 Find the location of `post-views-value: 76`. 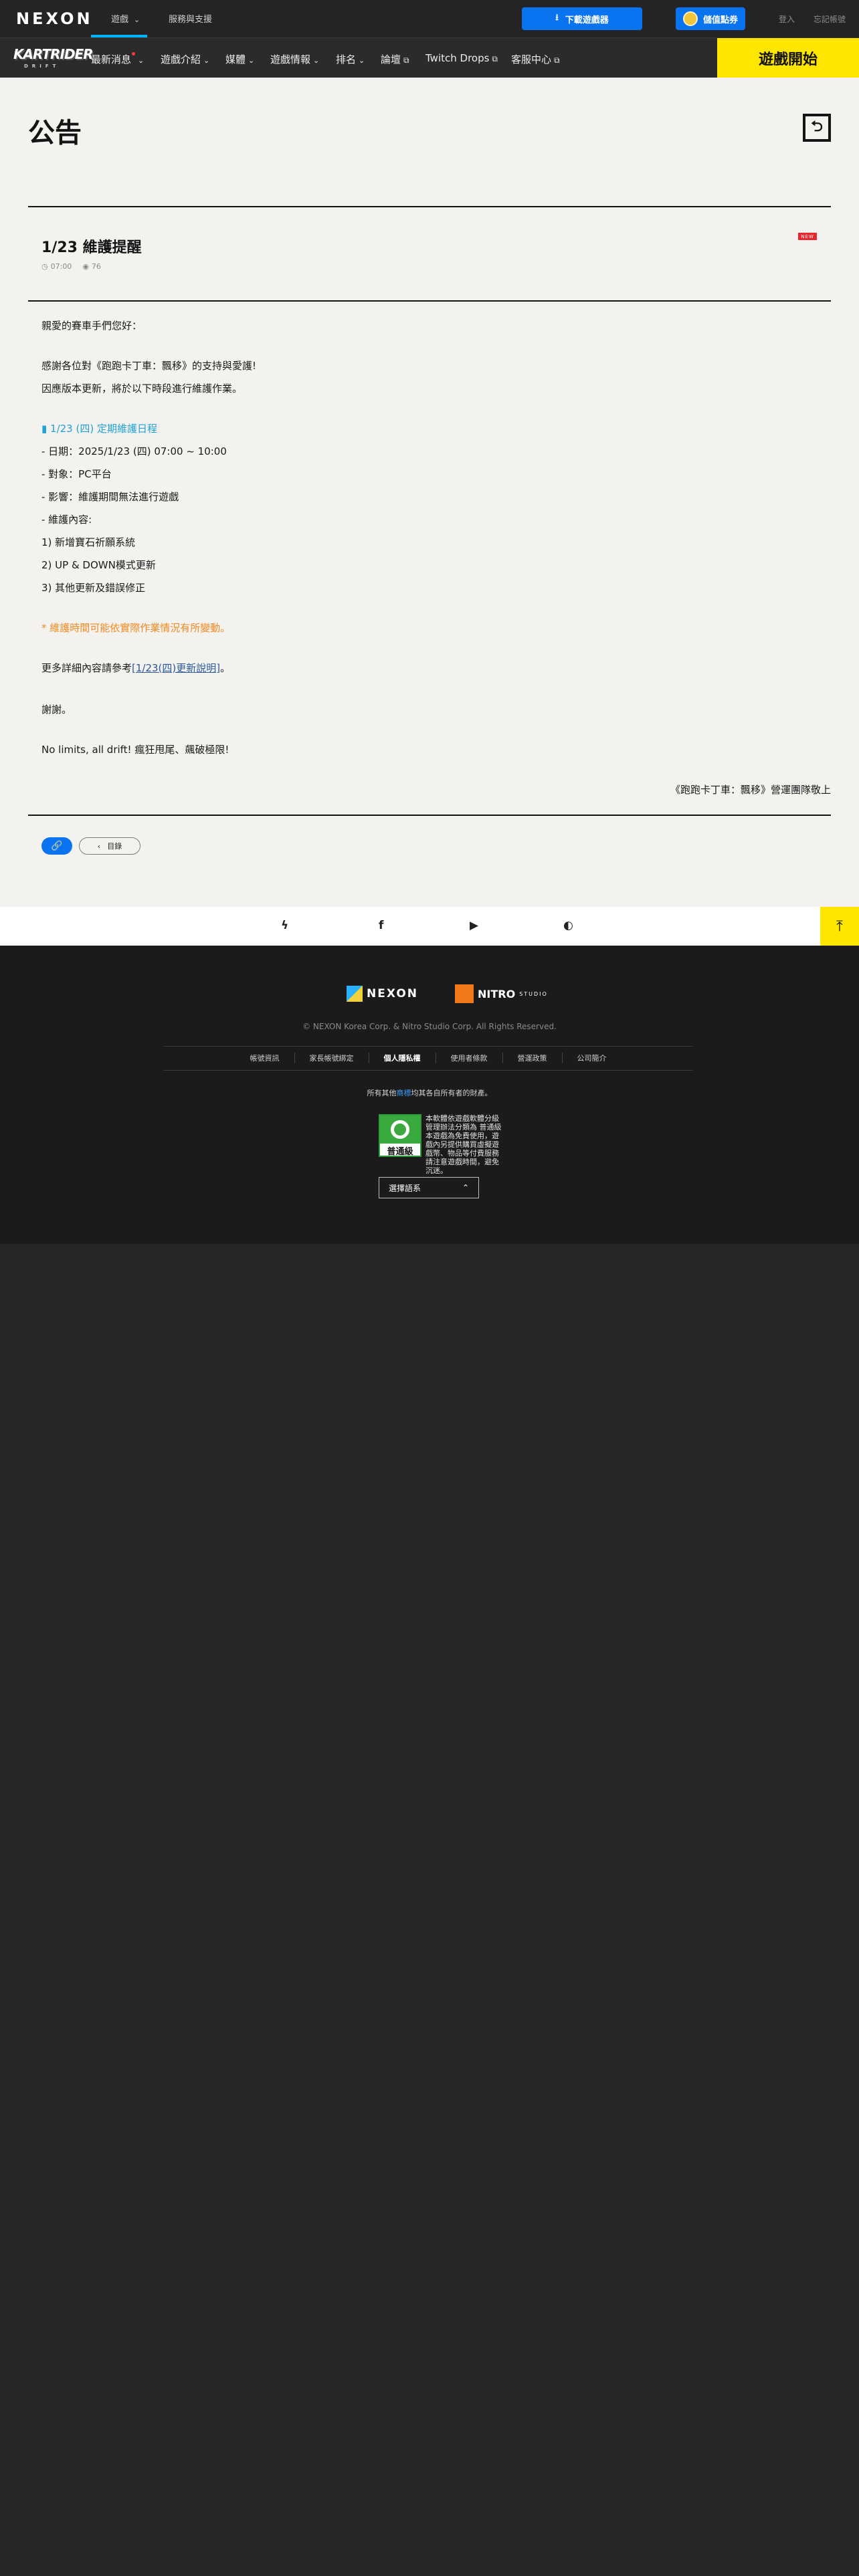

post-views-value: 76 is located at coordinates (96, 266).